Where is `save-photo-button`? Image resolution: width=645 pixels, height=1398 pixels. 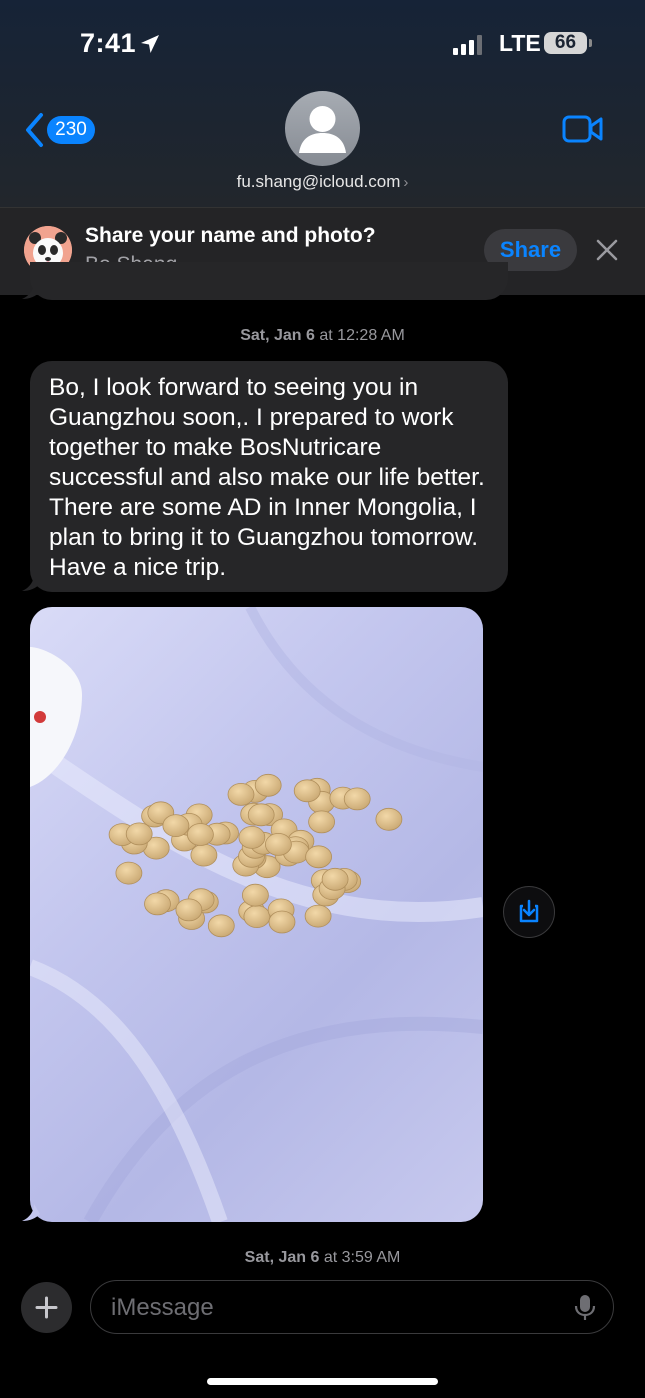
save-photo-button is located at coordinates (529, 912).